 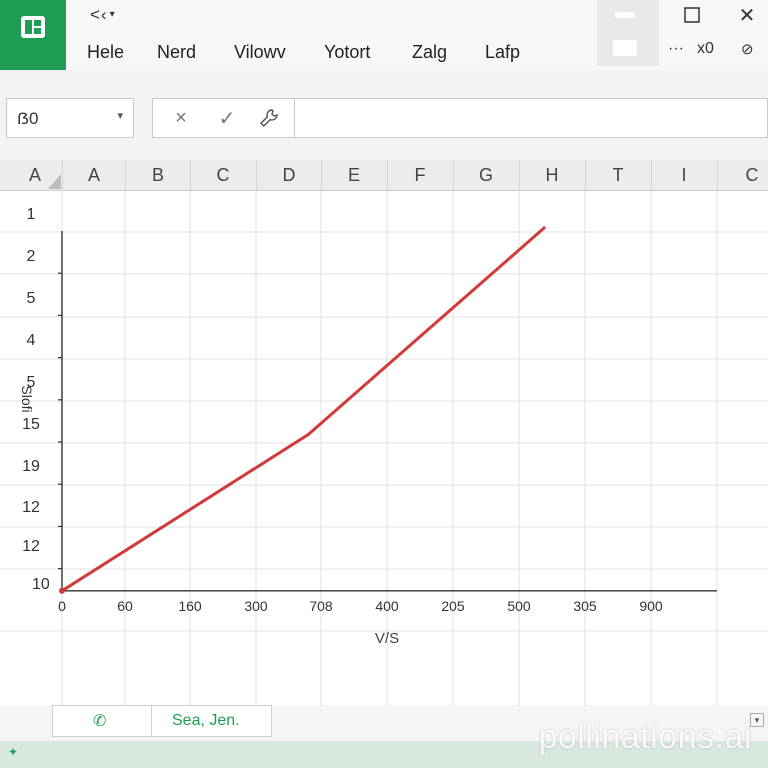 I want to click on x-tick-label: 300, so click(x=256, y=606).